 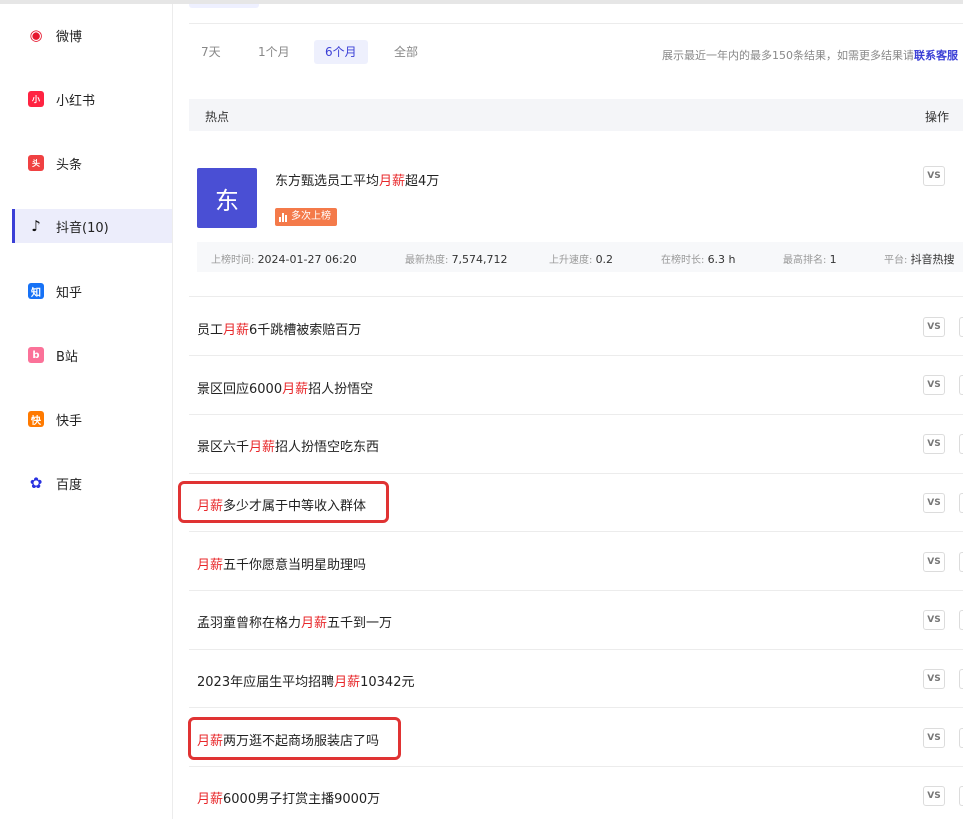 I want to click on sidebar-item-label: 百度, so click(x=69, y=485).